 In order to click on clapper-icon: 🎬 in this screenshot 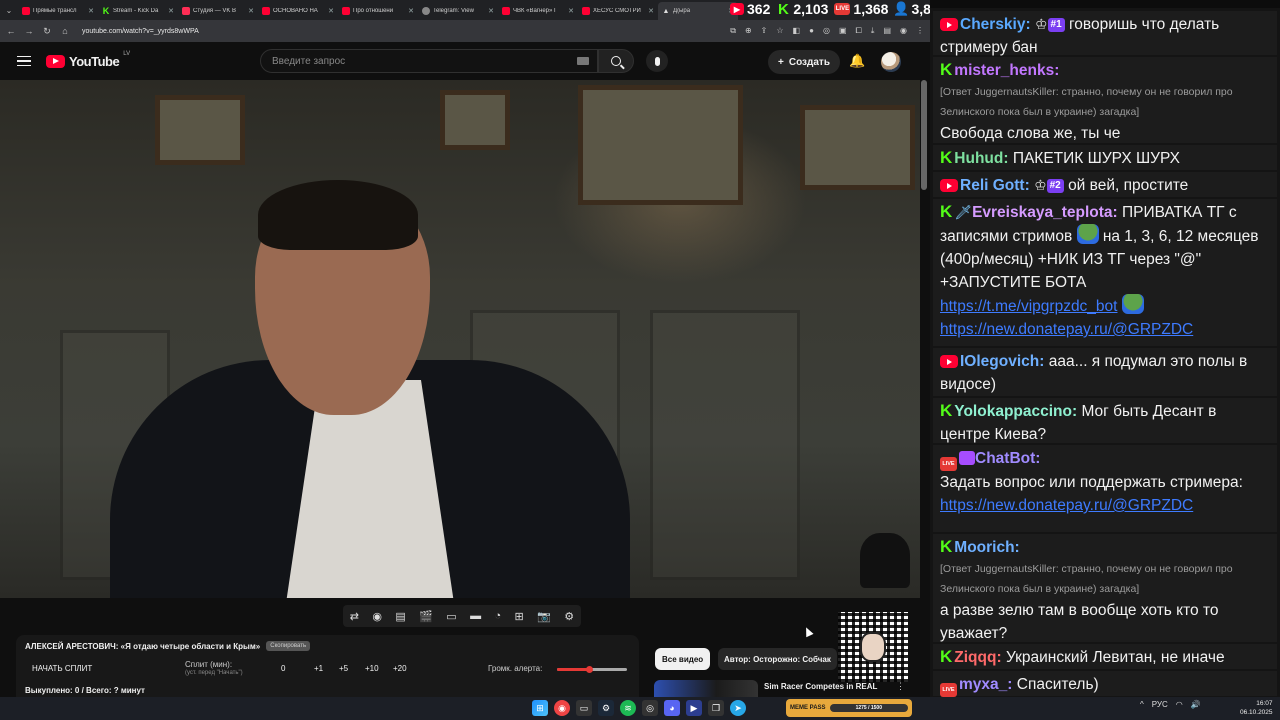, I will do `click(426, 616)`.